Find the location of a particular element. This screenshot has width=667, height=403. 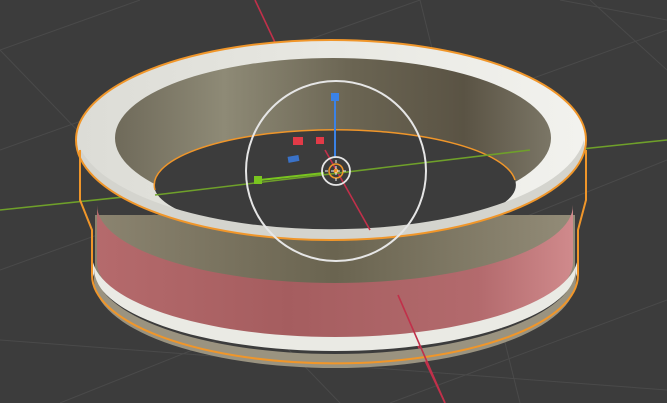

x-plane-handle is located at coordinates (298, 141).